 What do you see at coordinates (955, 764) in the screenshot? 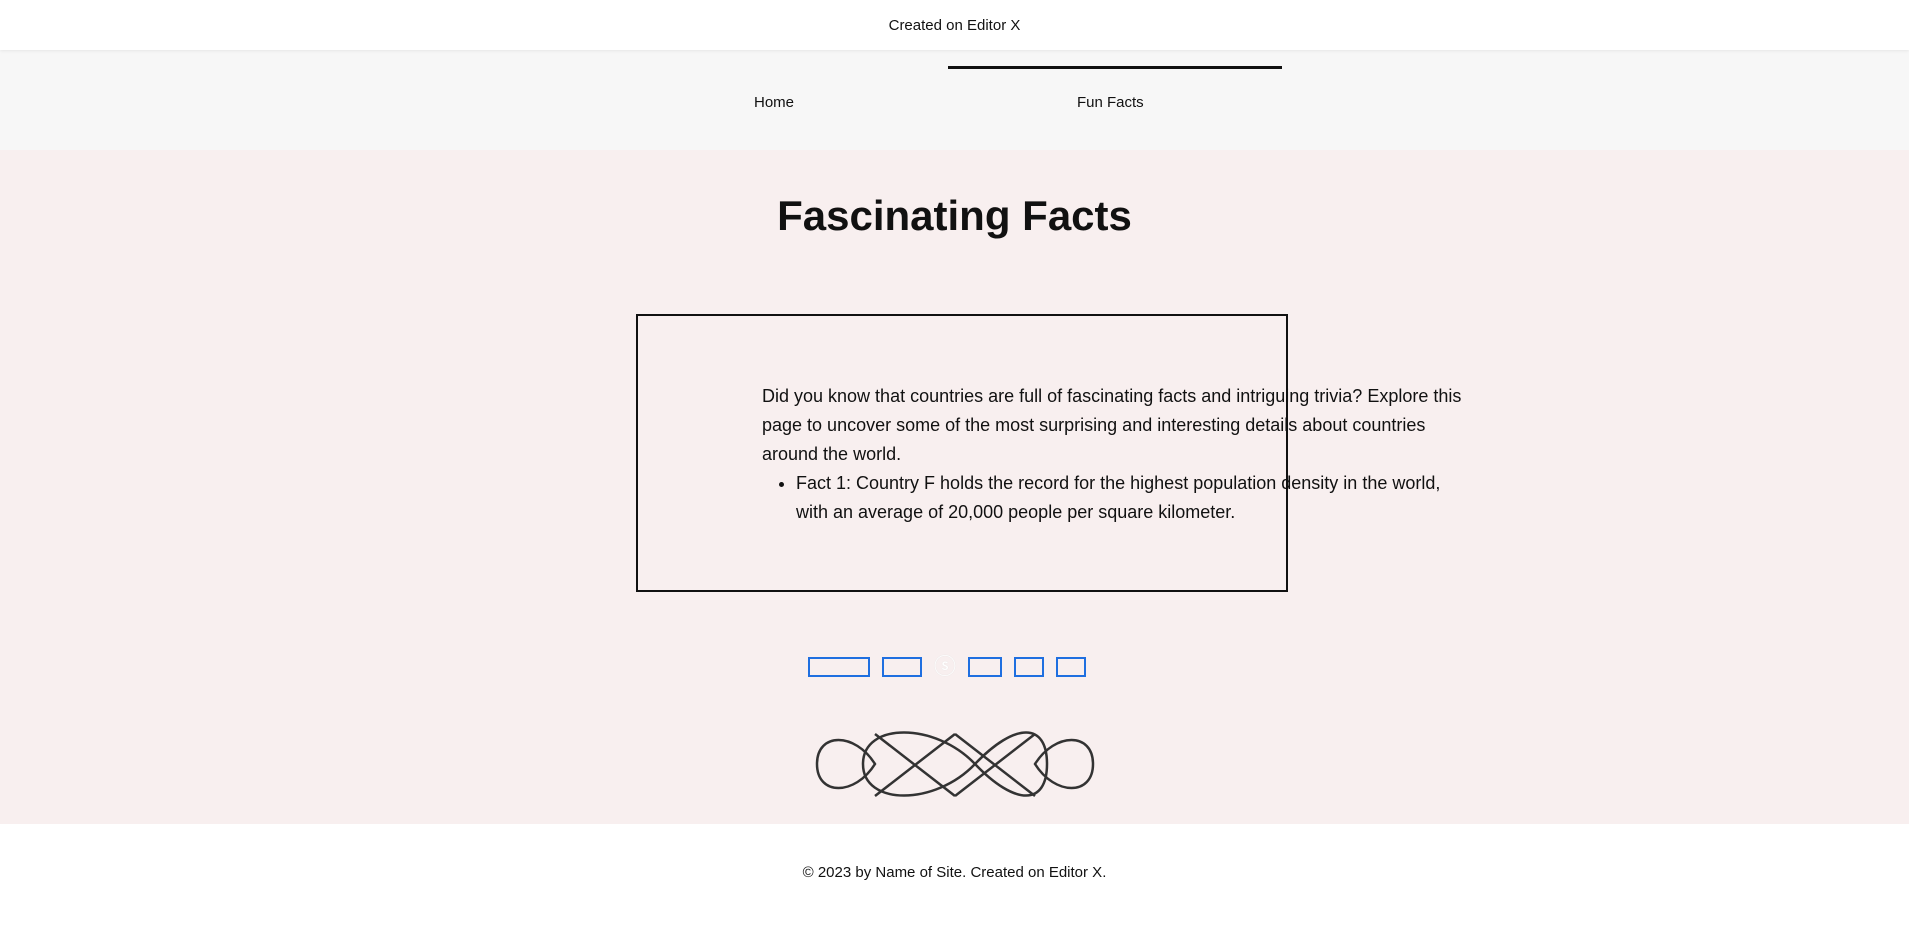
I see `infinity-logo-icon` at bounding box center [955, 764].